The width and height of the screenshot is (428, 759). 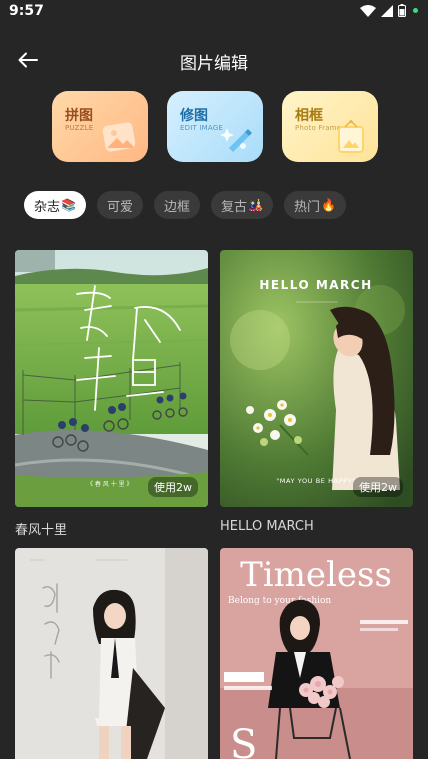 I want to click on filter-label: 杂志, so click(x=47, y=207).